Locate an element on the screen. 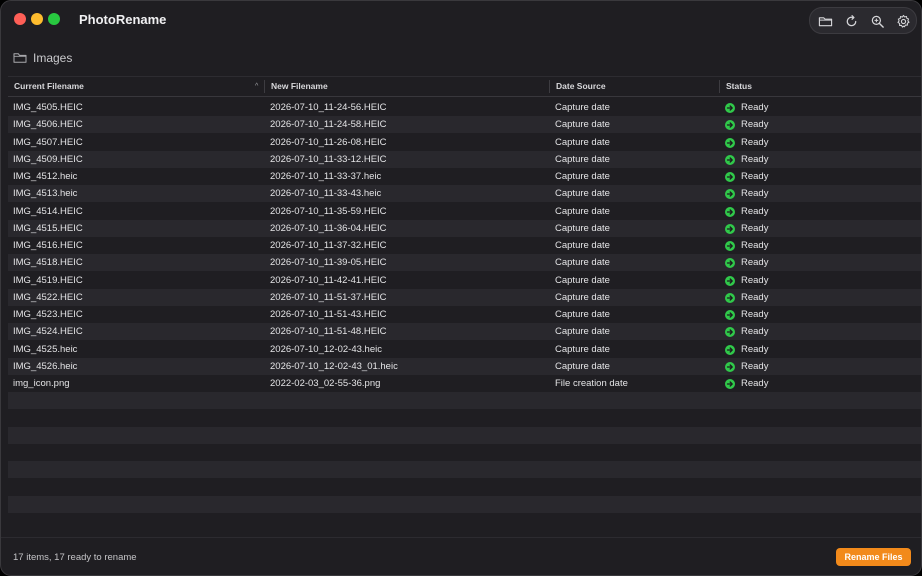 The width and height of the screenshot is (922, 576). current-filename-cell: IMG_4526.heic is located at coordinates (45, 366).